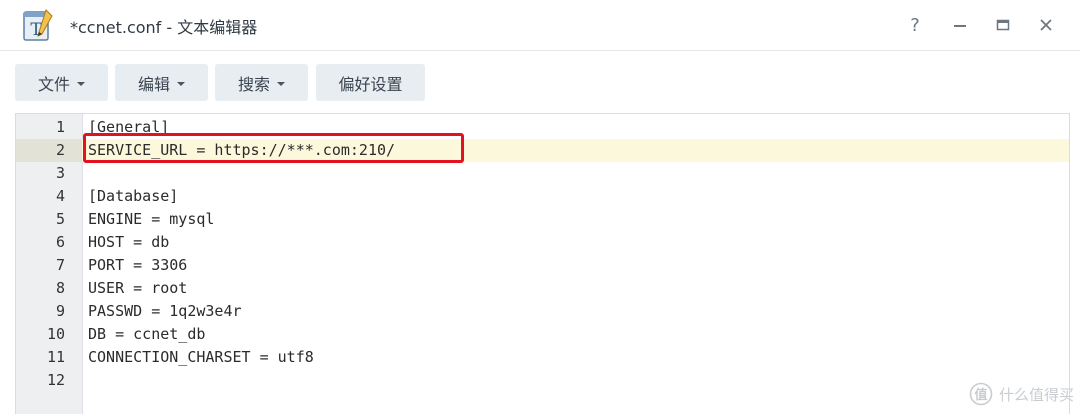 This screenshot has height=414, width=1080. I want to click on line-text: PORT = 3306, so click(137, 265).